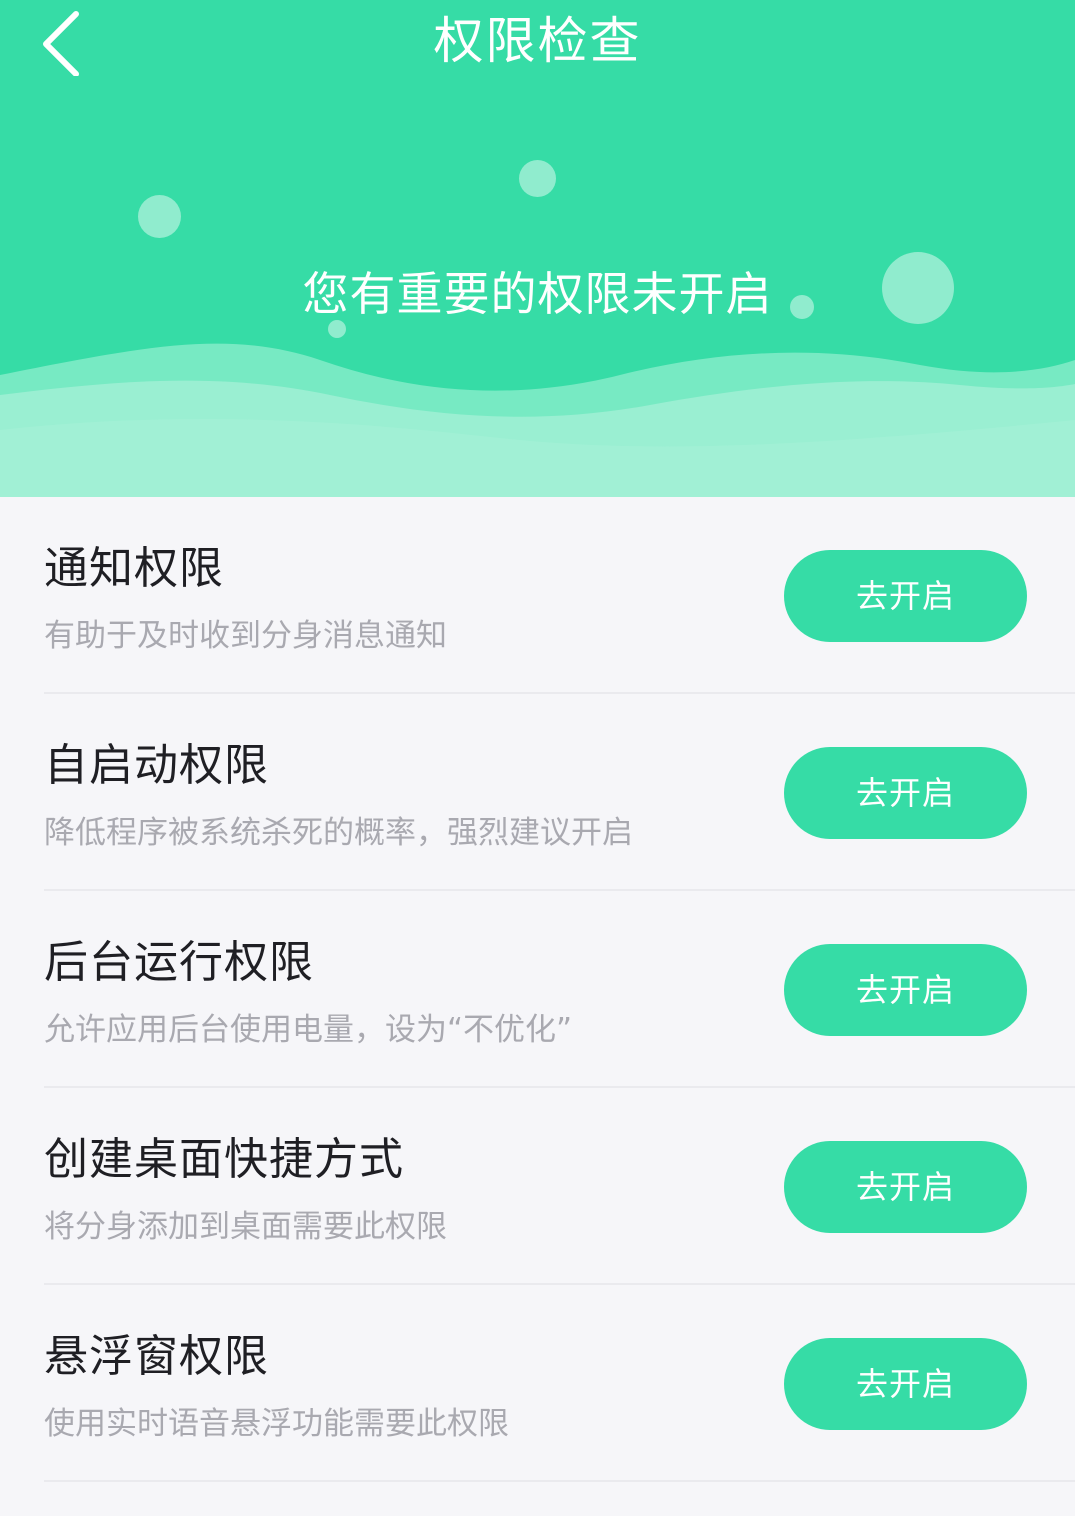 The image size is (1075, 1516). I want to click on permission-description: 将分身添加到桌面需要此权限, so click(245, 1227).